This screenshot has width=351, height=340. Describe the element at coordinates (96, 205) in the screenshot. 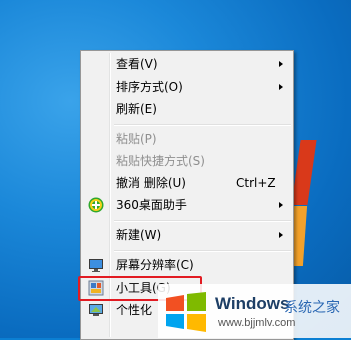

I see `360-icon` at that location.